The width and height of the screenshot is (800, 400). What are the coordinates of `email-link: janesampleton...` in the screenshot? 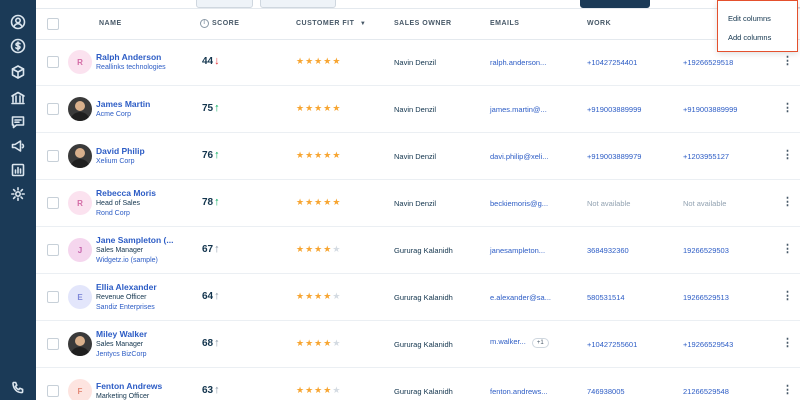 It's located at (517, 250).